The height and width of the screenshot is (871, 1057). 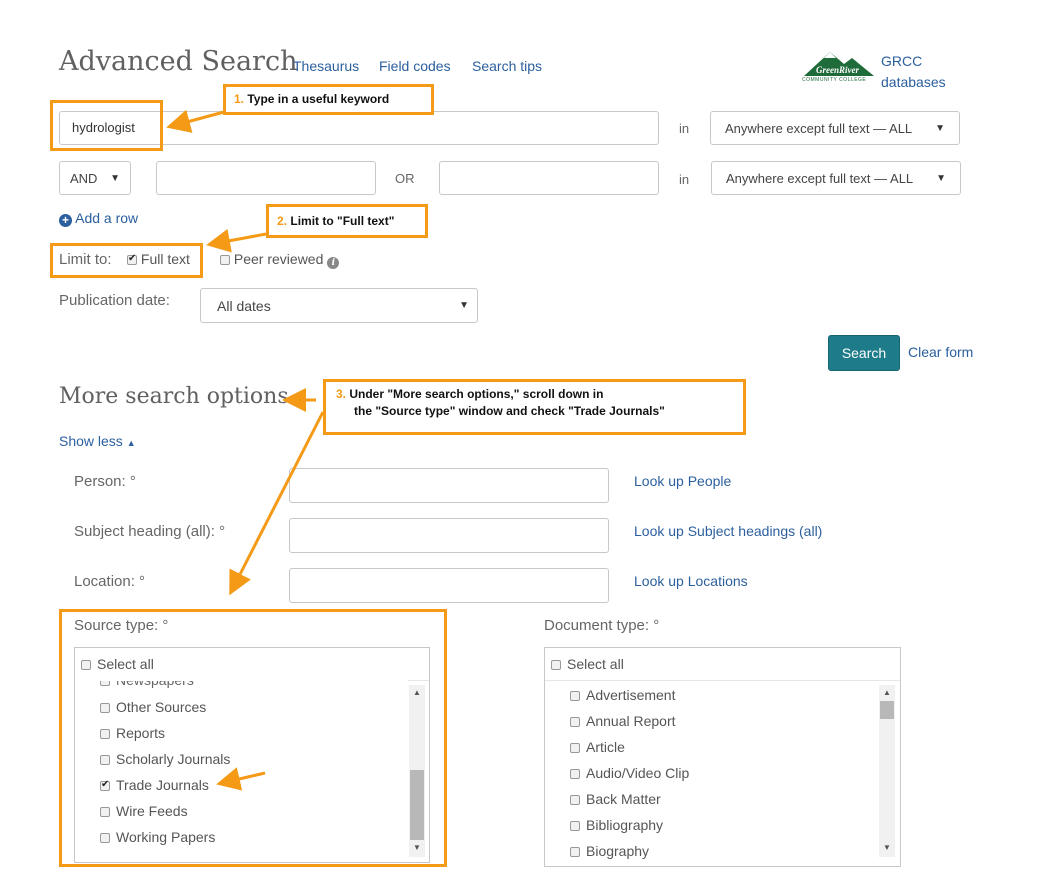 What do you see at coordinates (277, 503) in the screenshot?
I see `arrow-to-source-type` at bounding box center [277, 503].